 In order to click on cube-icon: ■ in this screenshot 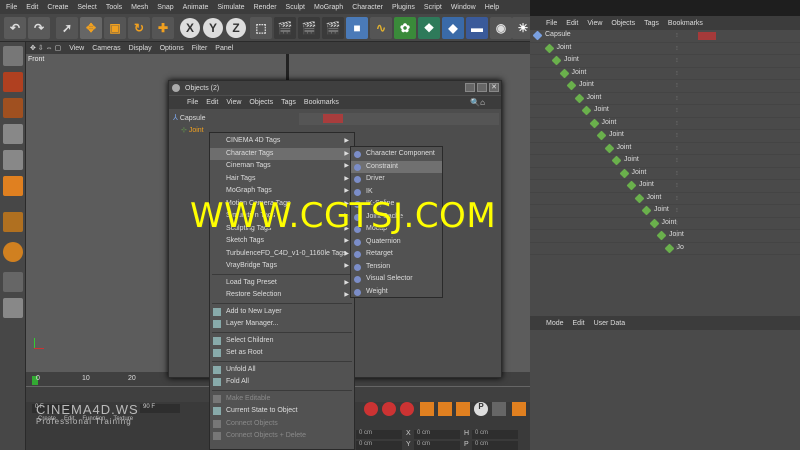, I will do `click(357, 28)`.